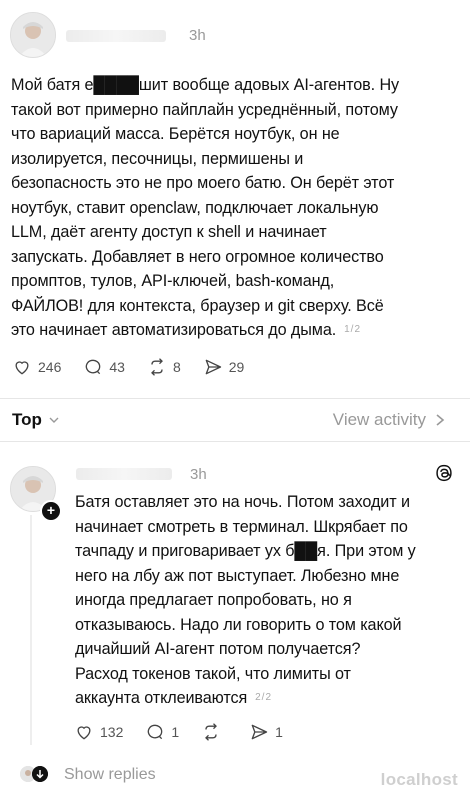 The width and height of the screenshot is (470, 800). I want to click on like-button: 132, so click(98, 732).